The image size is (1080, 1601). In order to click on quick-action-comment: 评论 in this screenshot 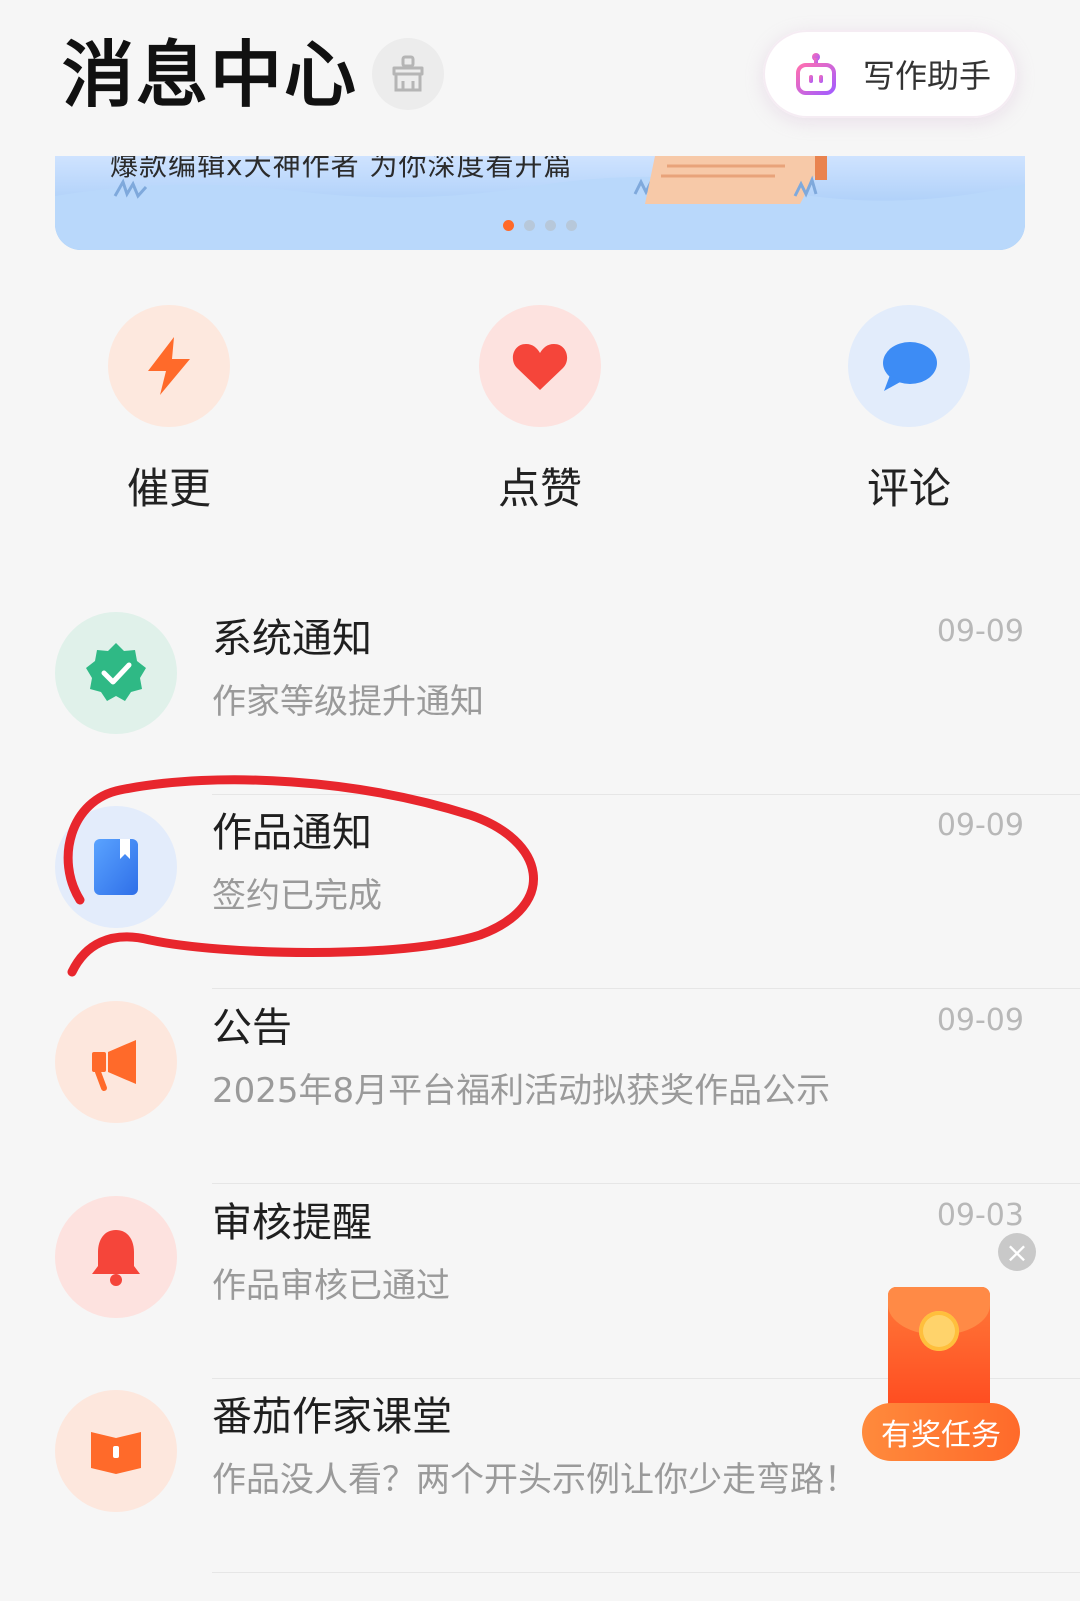, I will do `click(909, 410)`.